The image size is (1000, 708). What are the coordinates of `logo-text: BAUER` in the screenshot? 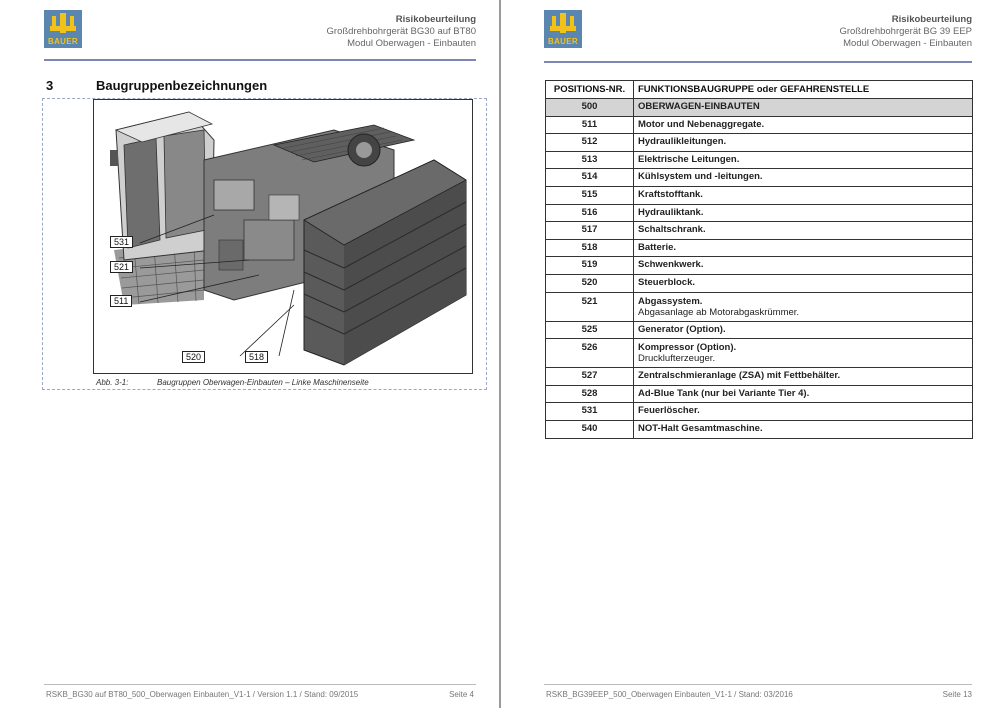 It's located at (63, 41).